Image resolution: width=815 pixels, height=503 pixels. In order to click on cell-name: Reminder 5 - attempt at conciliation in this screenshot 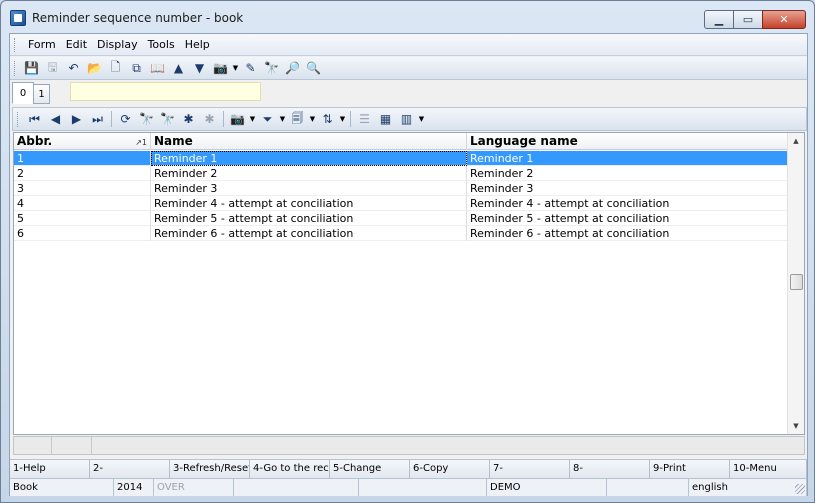, I will do `click(309, 218)`.